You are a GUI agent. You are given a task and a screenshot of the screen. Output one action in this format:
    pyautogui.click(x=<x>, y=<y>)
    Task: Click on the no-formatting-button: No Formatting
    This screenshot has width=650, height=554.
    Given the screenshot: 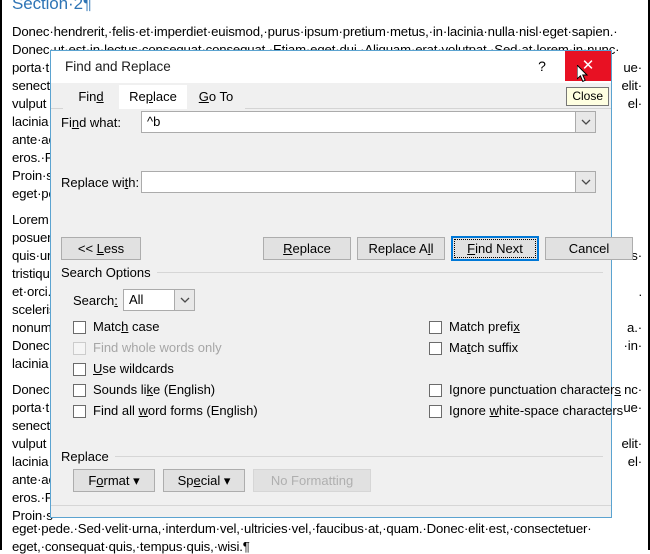 What is the action you would take?
    pyautogui.click(x=312, y=480)
    